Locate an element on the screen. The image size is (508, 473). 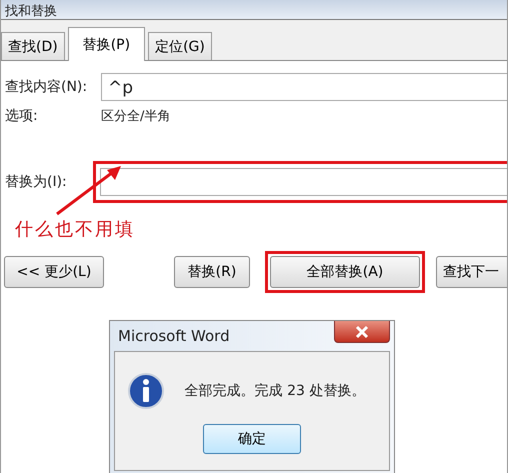
tab: 替换(P) is located at coordinates (107, 44).